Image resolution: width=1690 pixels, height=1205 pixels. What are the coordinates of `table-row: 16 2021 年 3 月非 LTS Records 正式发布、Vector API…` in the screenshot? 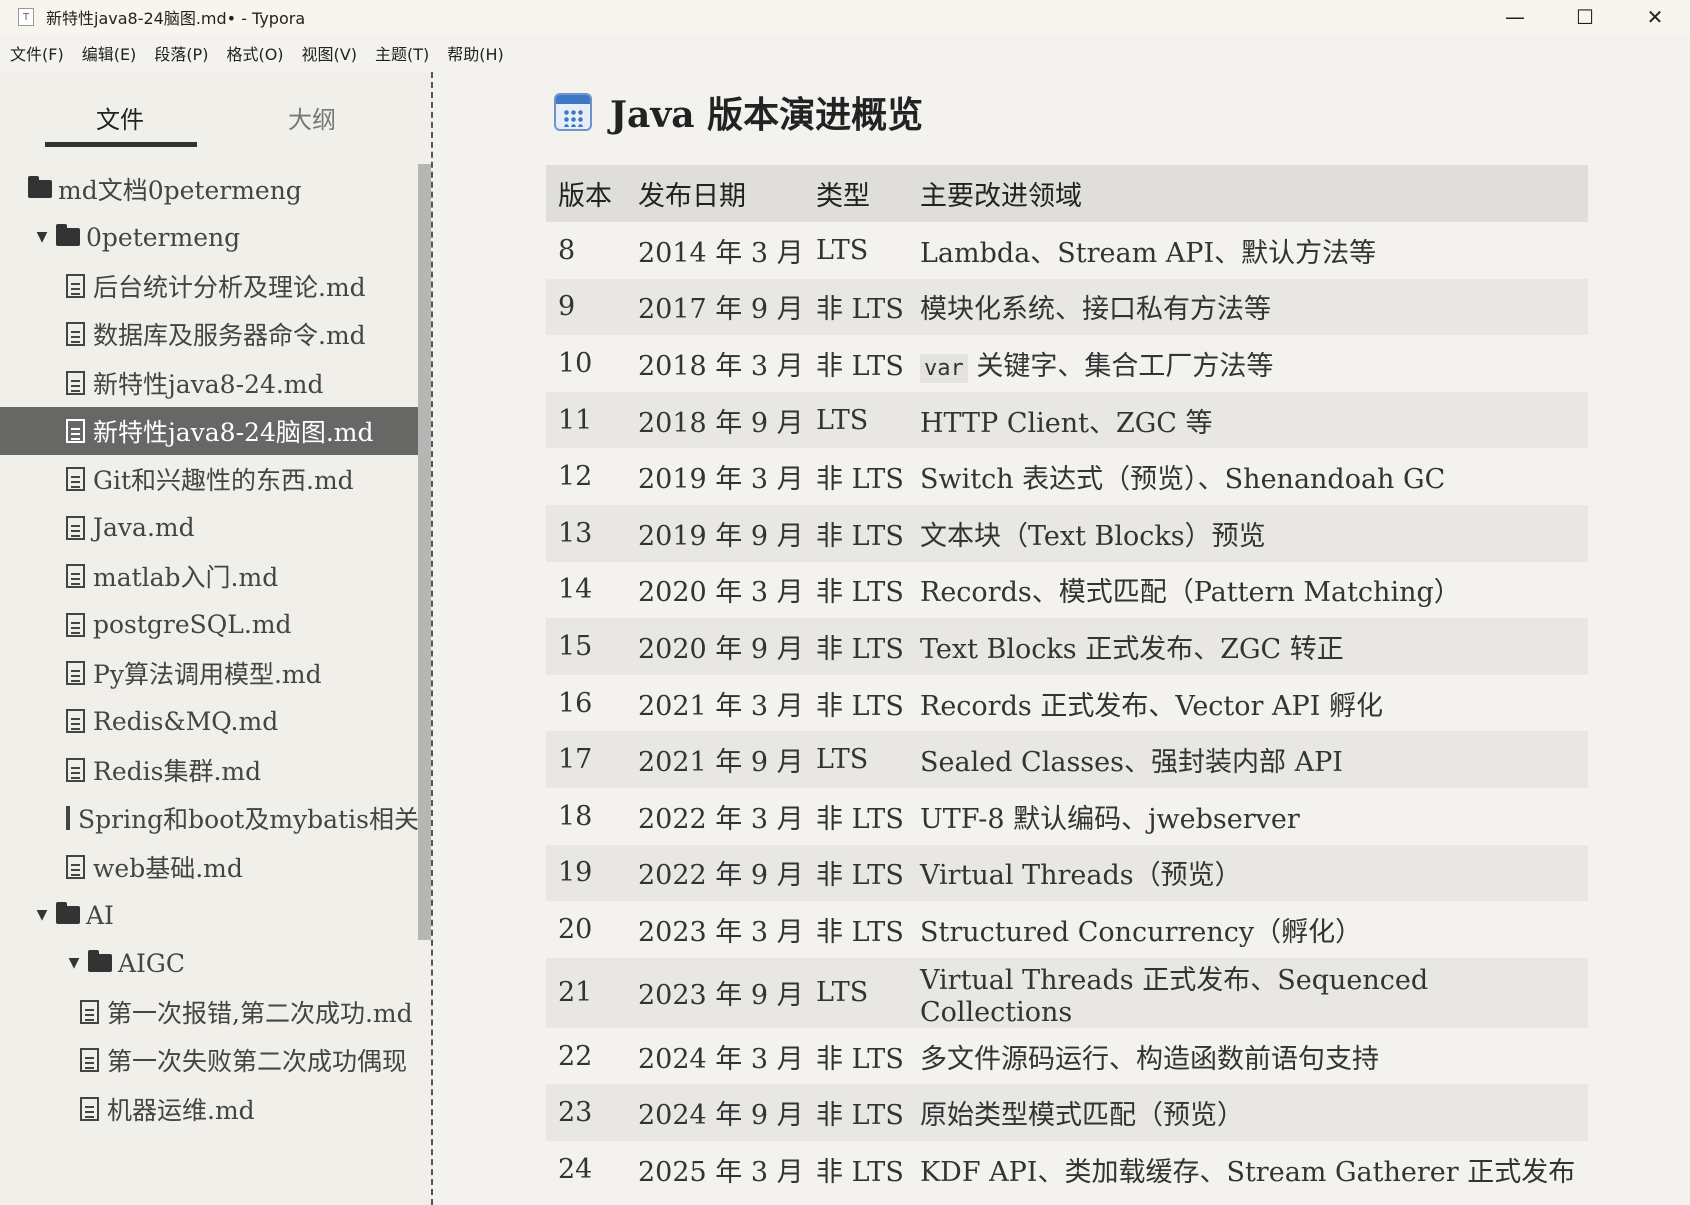 It's located at (1067, 703).